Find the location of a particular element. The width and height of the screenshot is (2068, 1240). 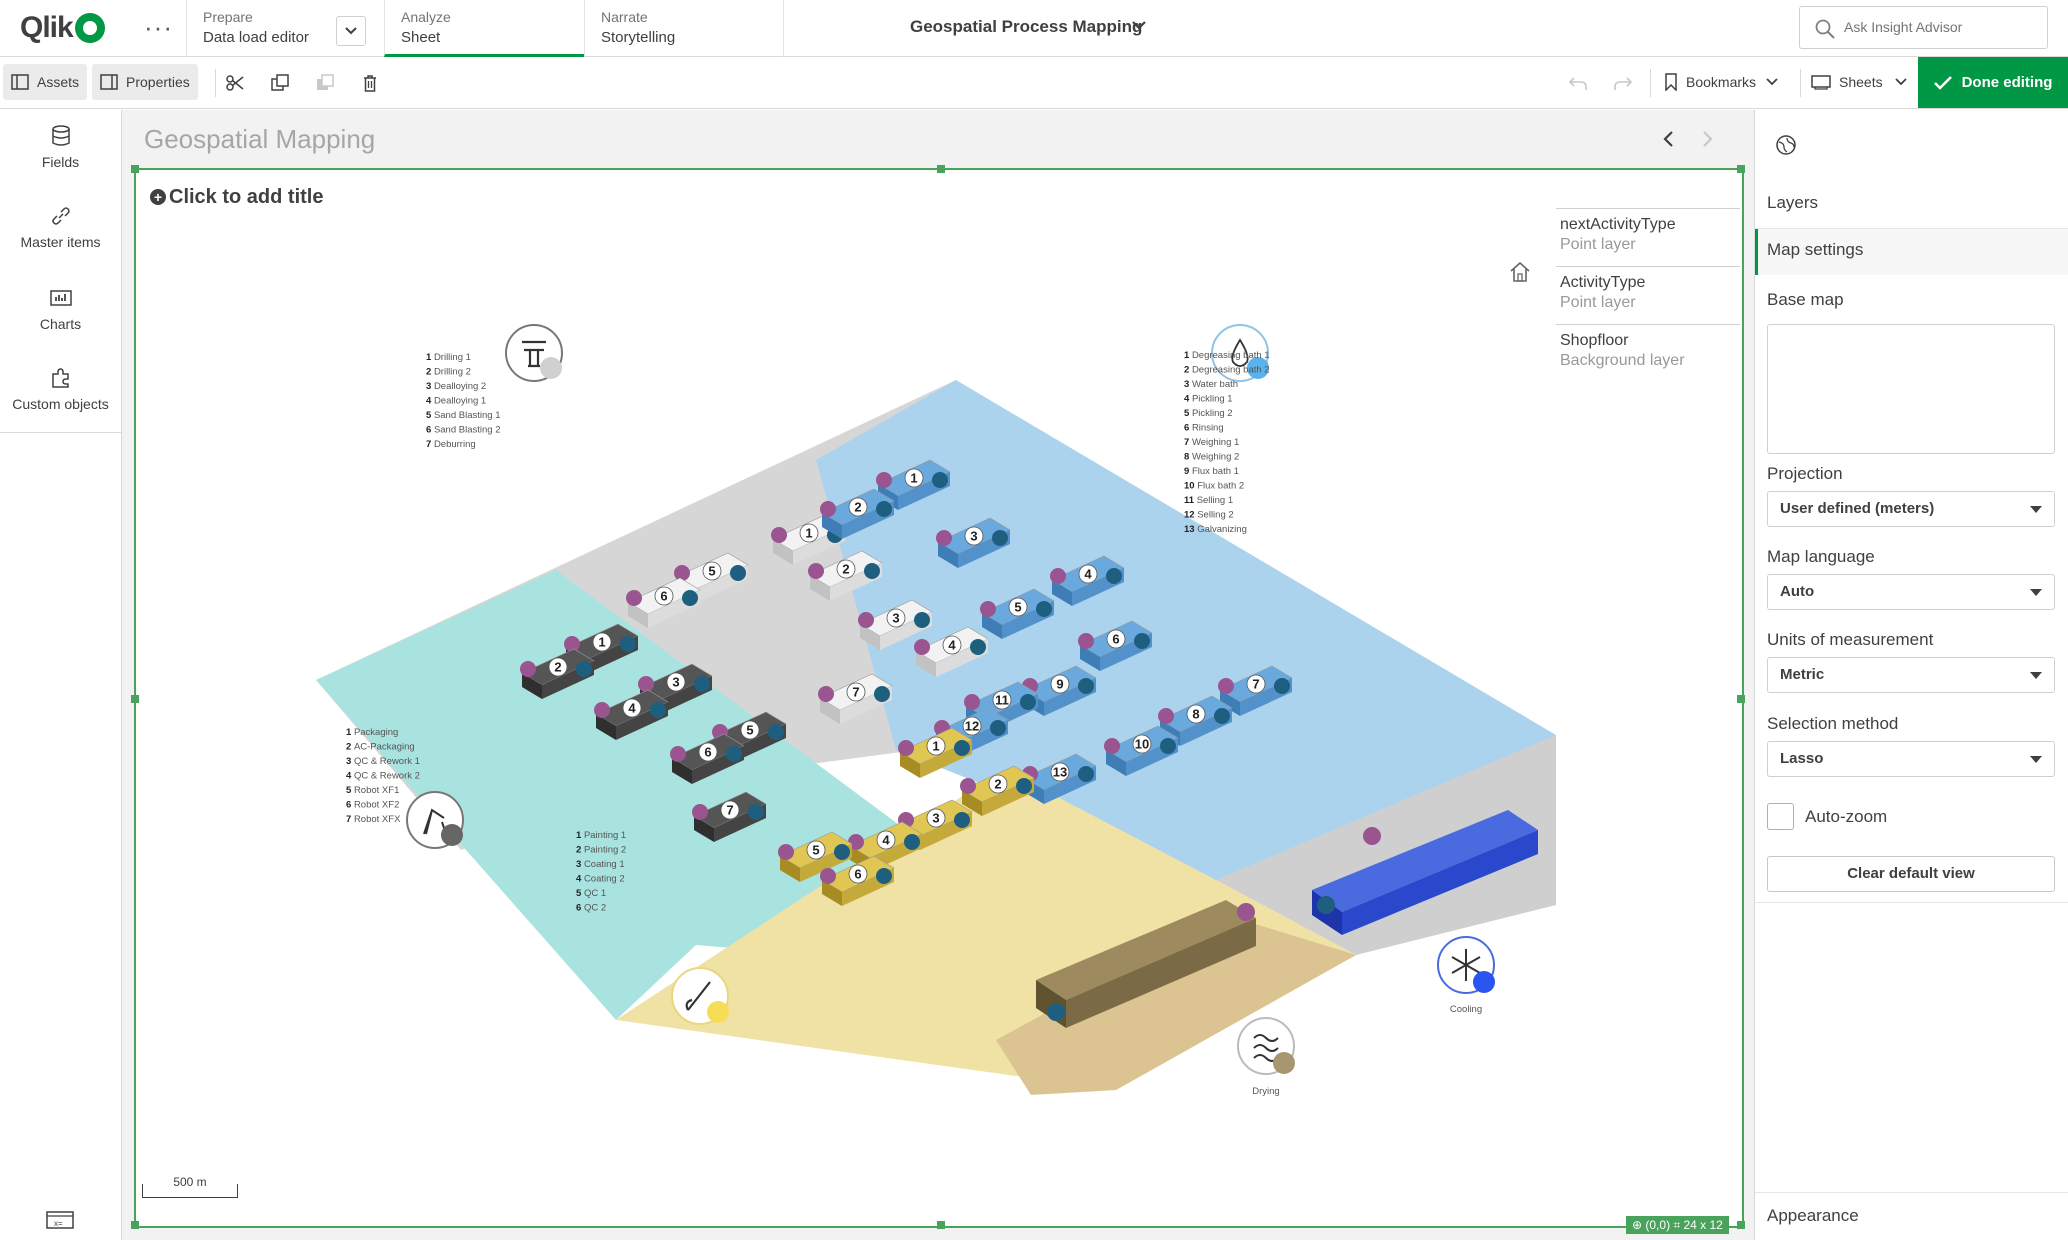

legend-layer-type: Point layer is located at coordinates (1598, 302).